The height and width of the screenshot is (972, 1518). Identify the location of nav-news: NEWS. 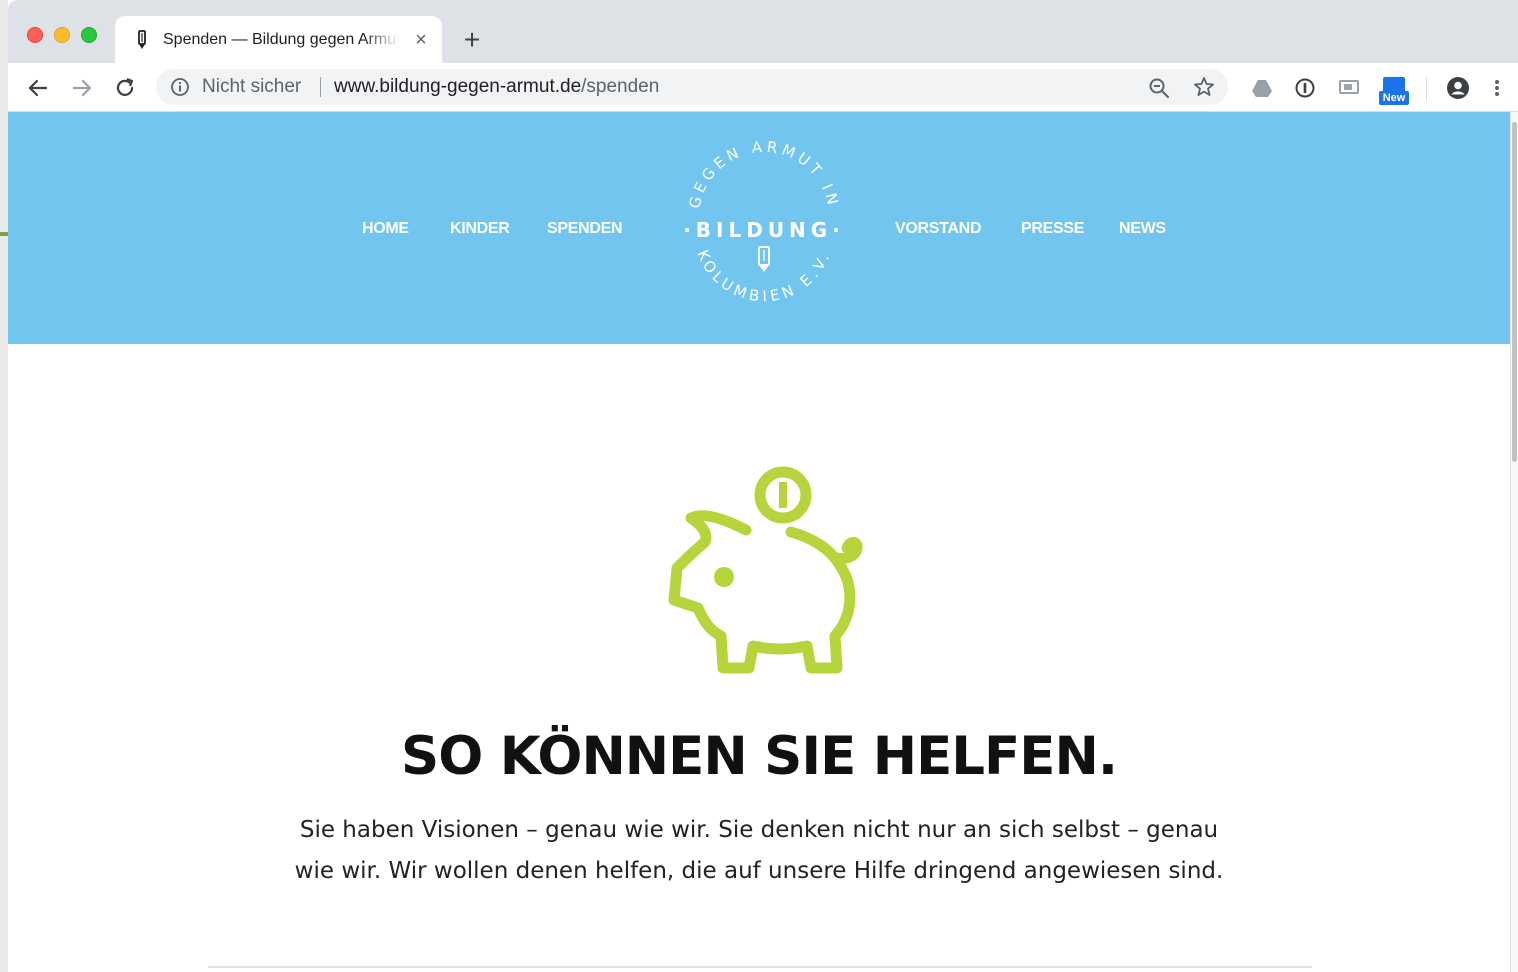
(1142, 229).